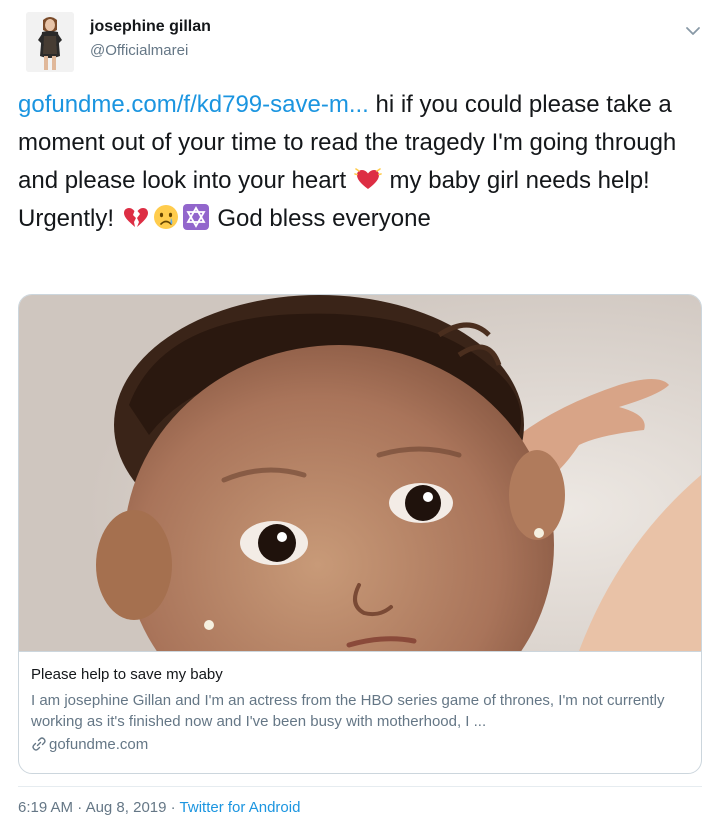 Image resolution: width=720 pixels, height=839 pixels. I want to click on broken-heart-emoji, so click(136, 217).